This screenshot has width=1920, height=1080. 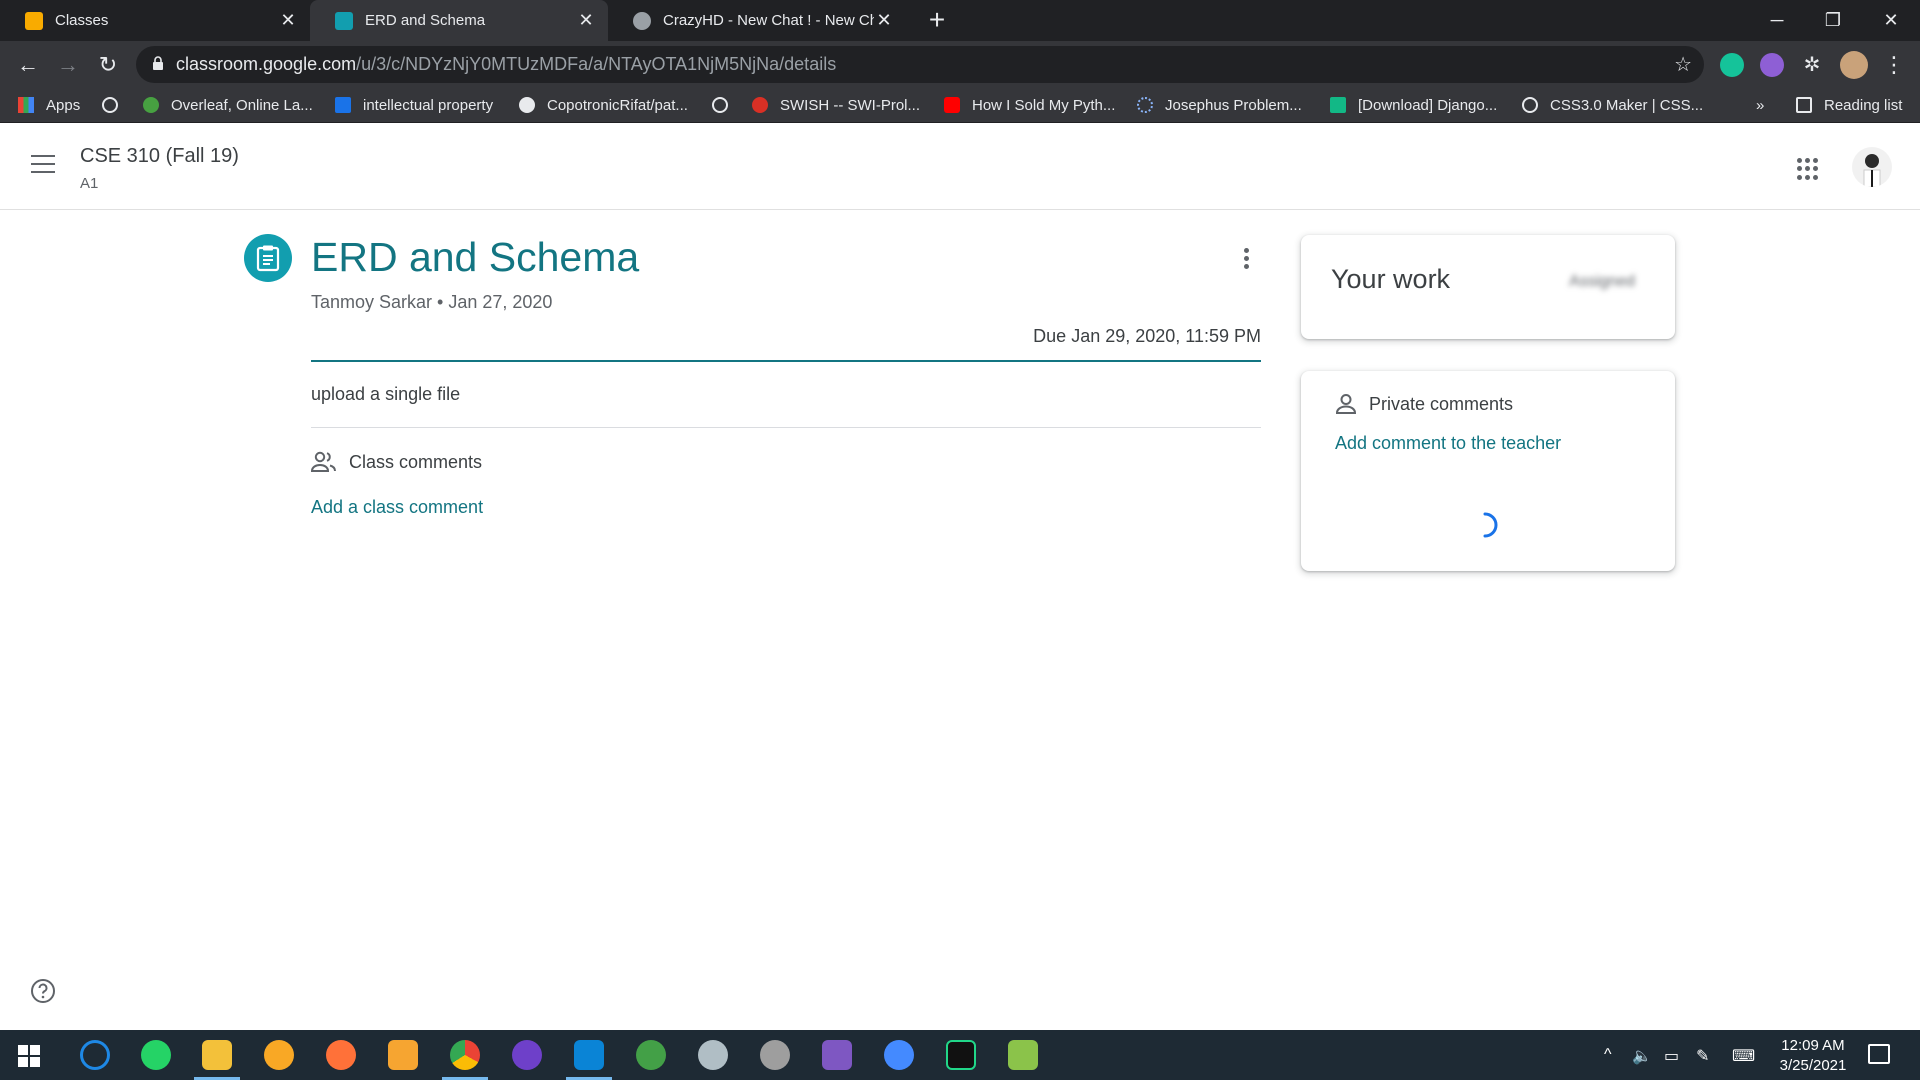 What do you see at coordinates (164, 64) in the screenshot?
I see `lock-icon` at bounding box center [164, 64].